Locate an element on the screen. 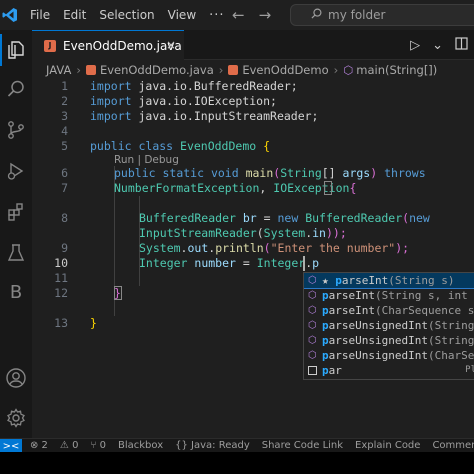  code-line-5: public class EvenOddDemo { is located at coordinates (180, 146).